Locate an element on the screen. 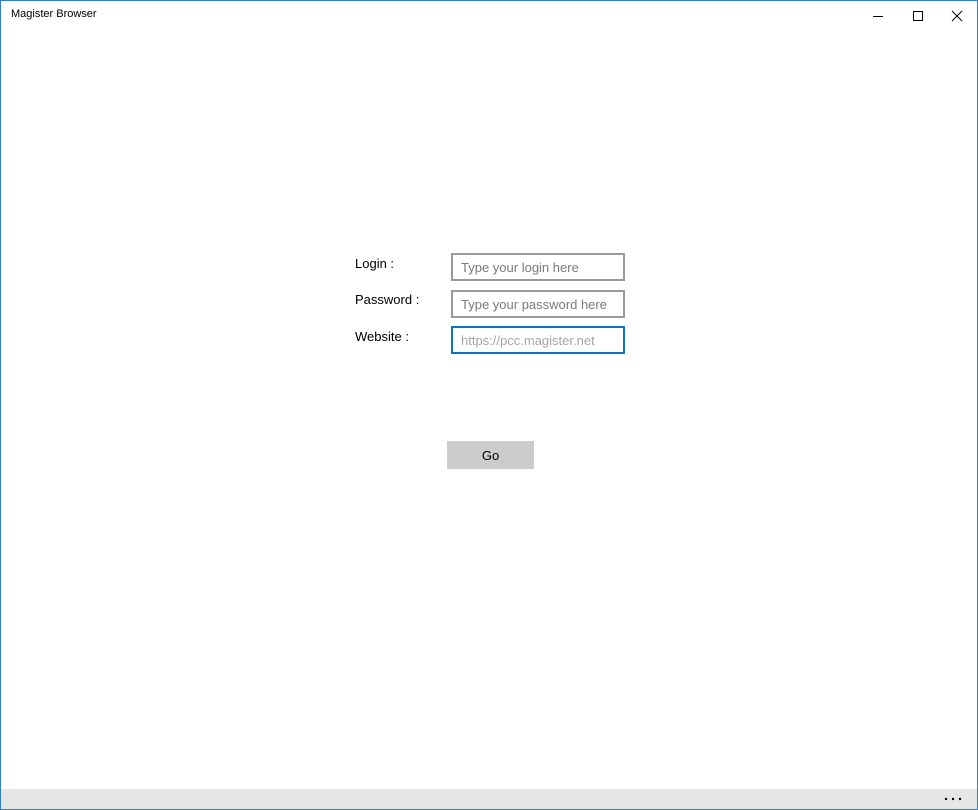  window-title: Magister Browser is located at coordinates (54, 14).